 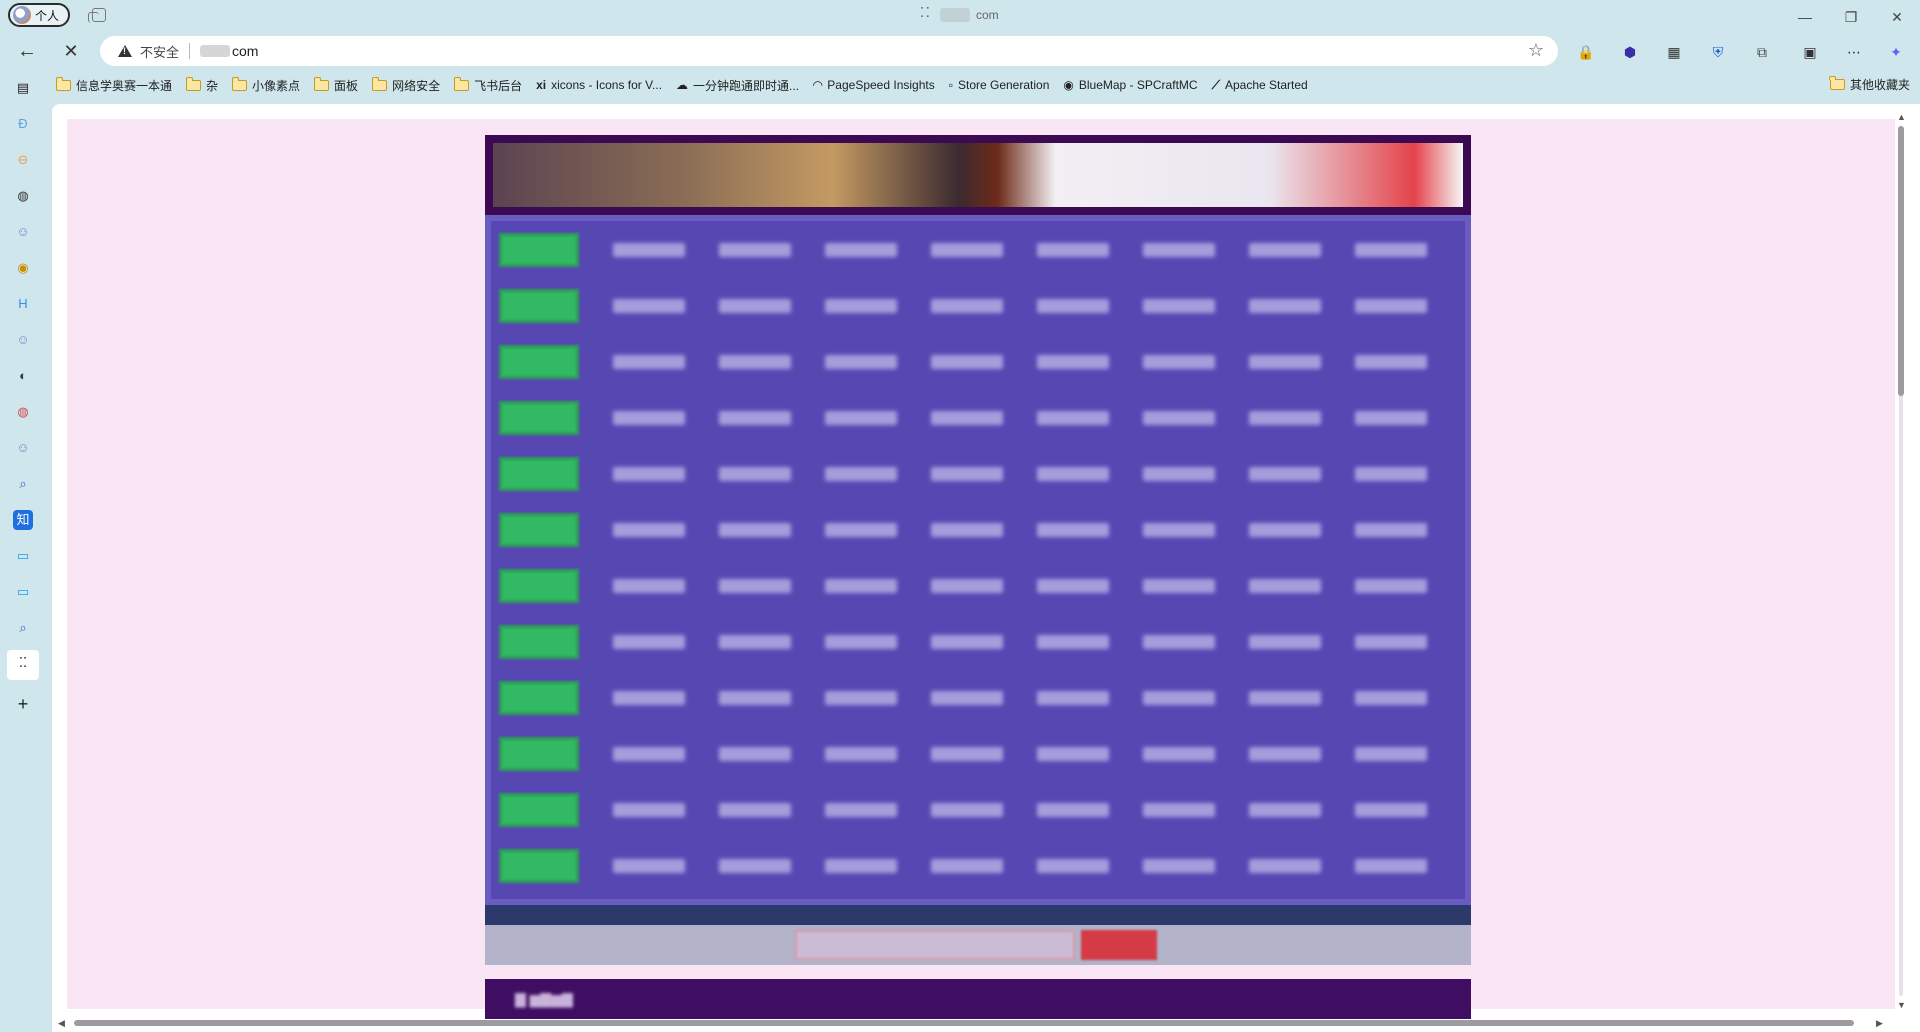 What do you see at coordinates (229, 51) in the screenshot?
I see `url-text: com` at bounding box center [229, 51].